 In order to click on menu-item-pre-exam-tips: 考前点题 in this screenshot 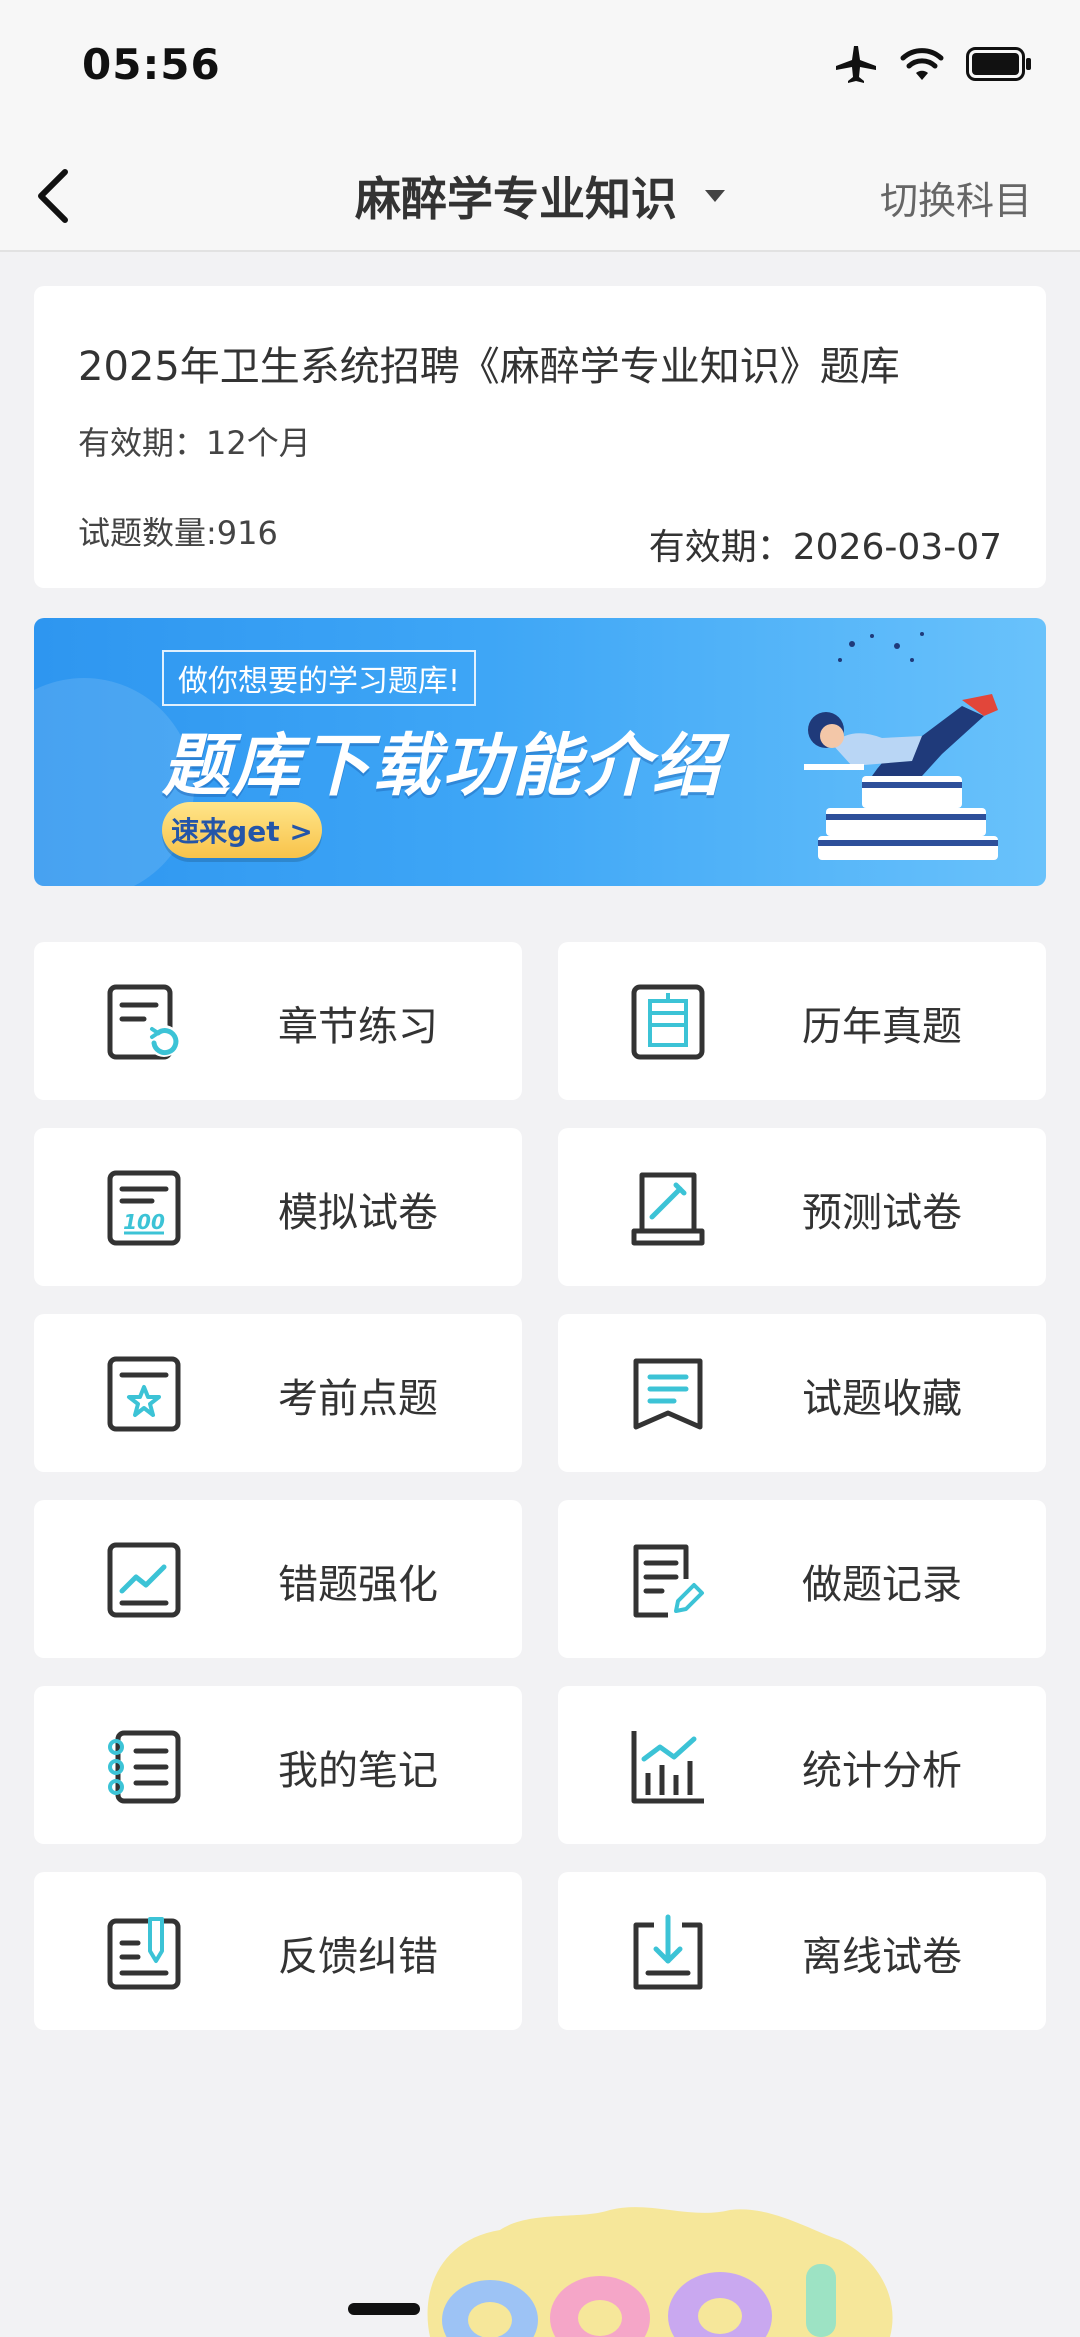, I will do `click(278, 1393)`.